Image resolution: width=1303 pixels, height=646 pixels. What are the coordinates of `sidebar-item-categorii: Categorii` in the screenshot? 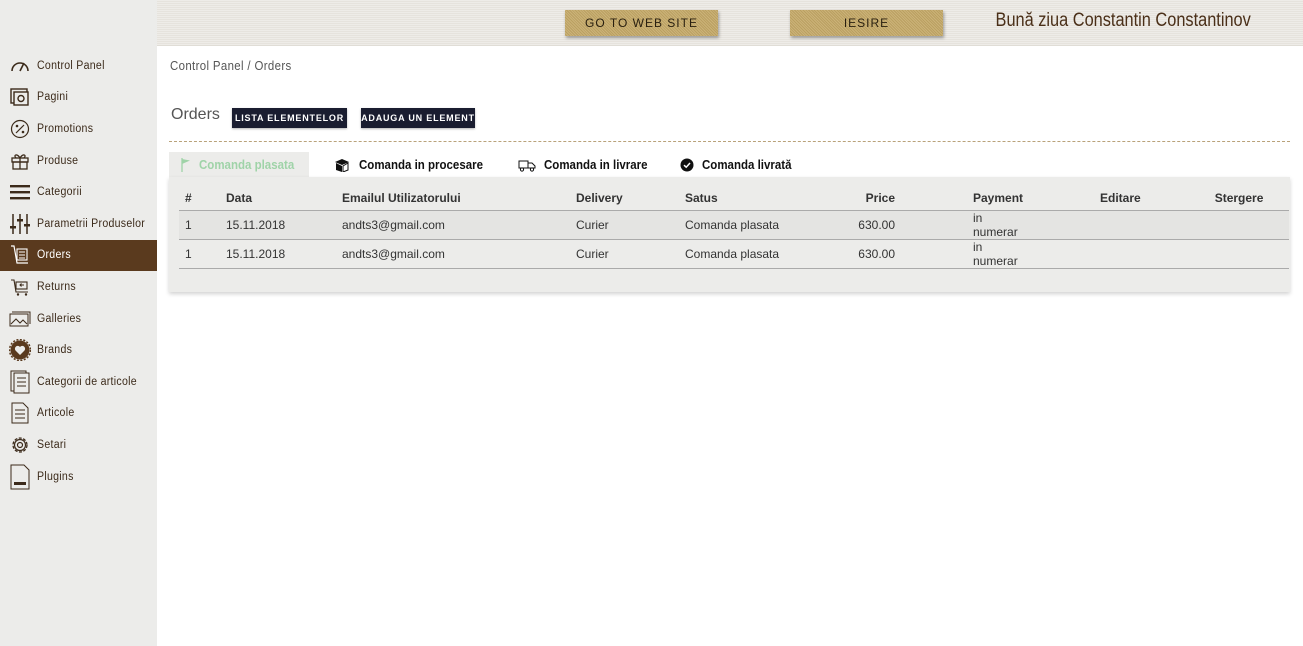 It's located at (78, 192).